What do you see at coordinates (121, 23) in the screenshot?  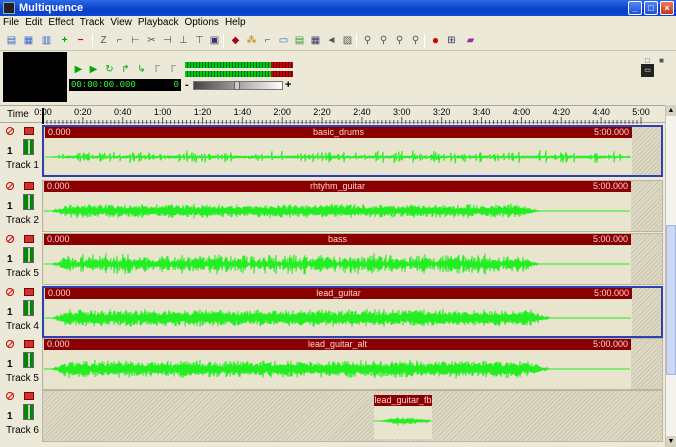 I see `menu-view: View` at bounding box center [121, 23].